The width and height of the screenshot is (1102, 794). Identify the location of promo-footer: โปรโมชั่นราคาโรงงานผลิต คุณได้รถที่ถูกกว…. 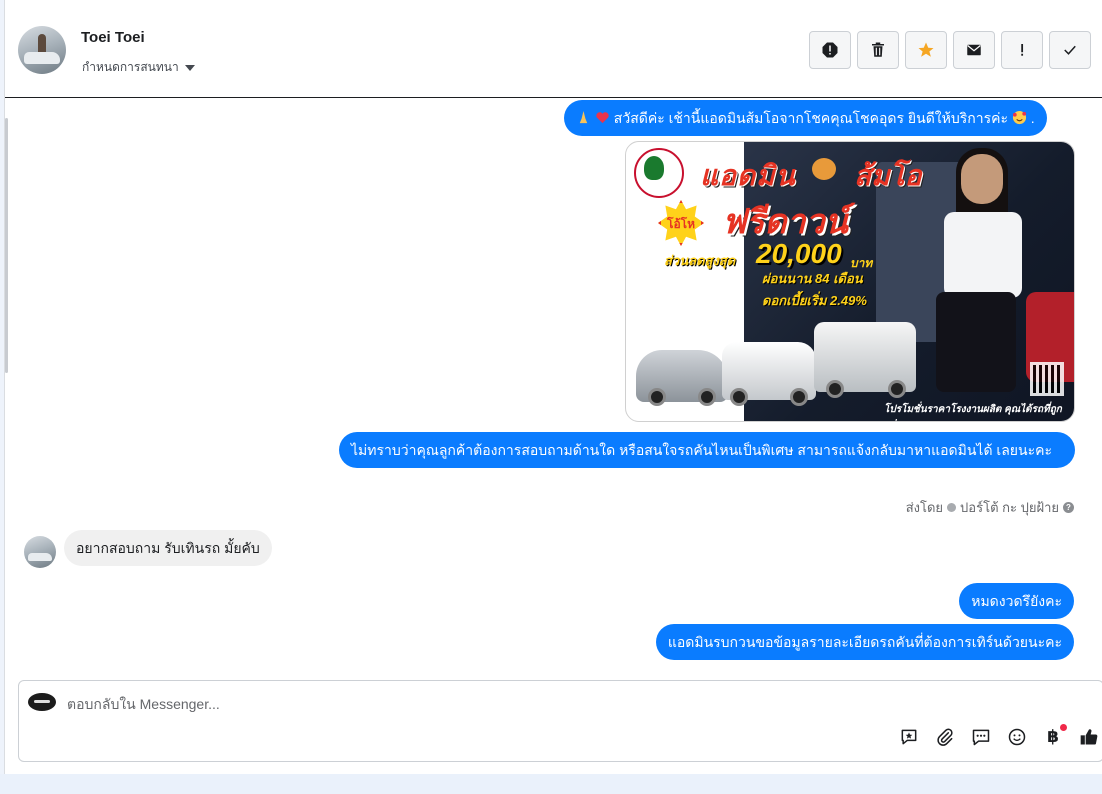
(973, 412).